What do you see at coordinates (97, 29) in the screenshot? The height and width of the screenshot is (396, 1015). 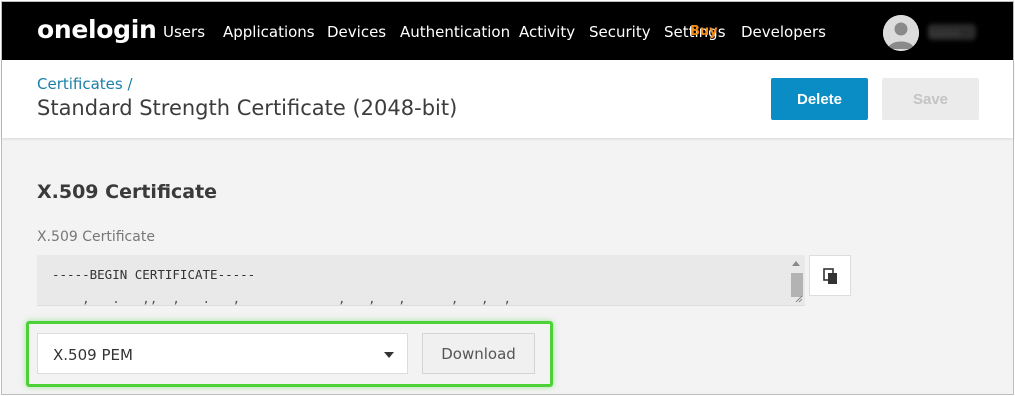 I see `onelogin-logo: onelogin` at bounding box center [97, 29].